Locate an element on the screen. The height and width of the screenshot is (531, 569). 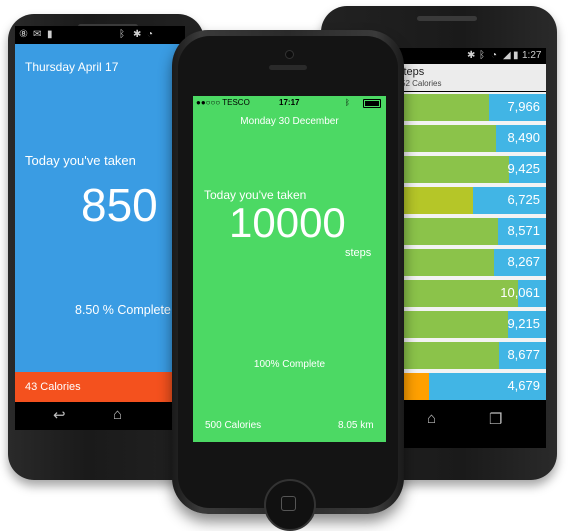
step-value: 9,215 is located at coordinates (523, 323).